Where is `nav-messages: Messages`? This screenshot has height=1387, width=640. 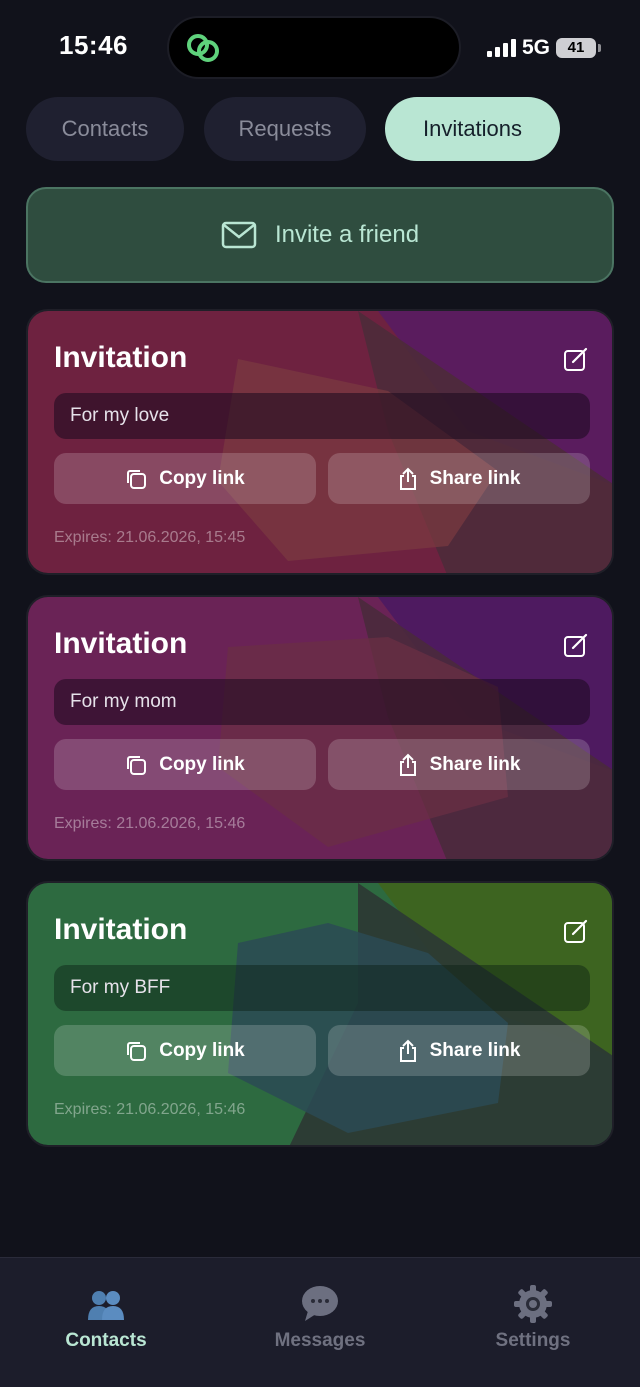
nav-messages: Messages is located at coordinates (320, 1322).